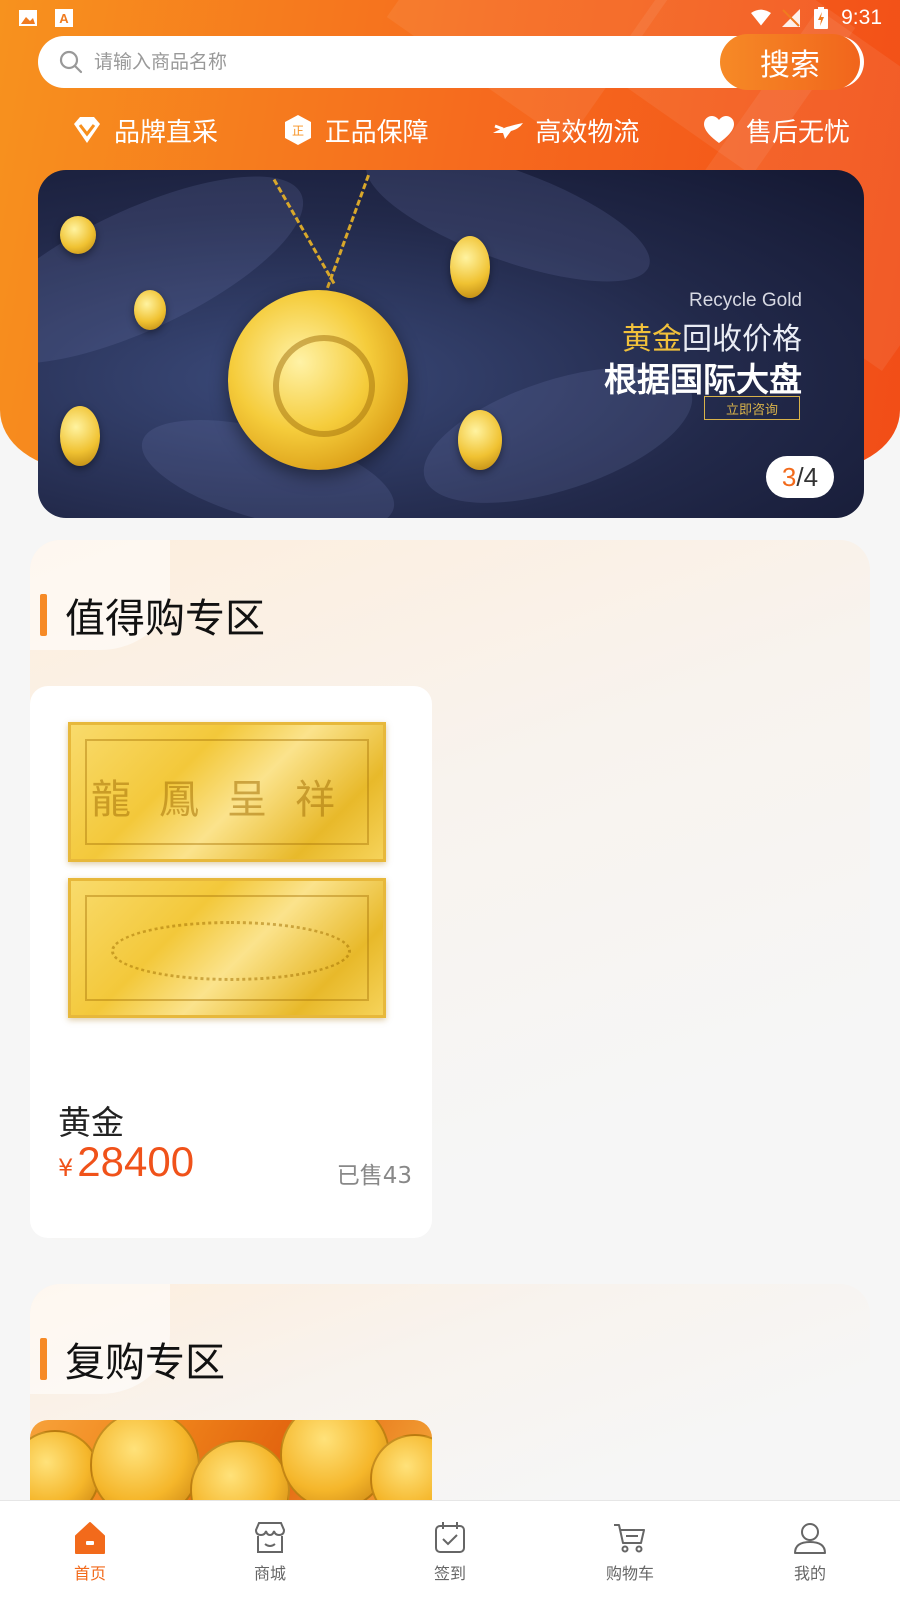 This screenshot has height=1600, width=900. I want to click on product-image-gold-bar-top: 龍鳳呈祥, so click(227, 792).